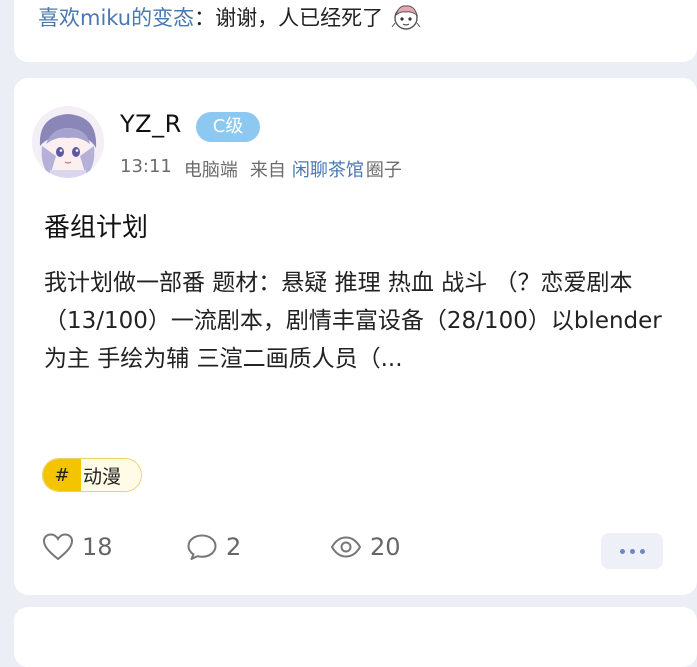 Image resolution: width=697 pixels, height=667 pixels. I want to click on comment-author-link: 喜欢miku的变态, so click(116, 17).